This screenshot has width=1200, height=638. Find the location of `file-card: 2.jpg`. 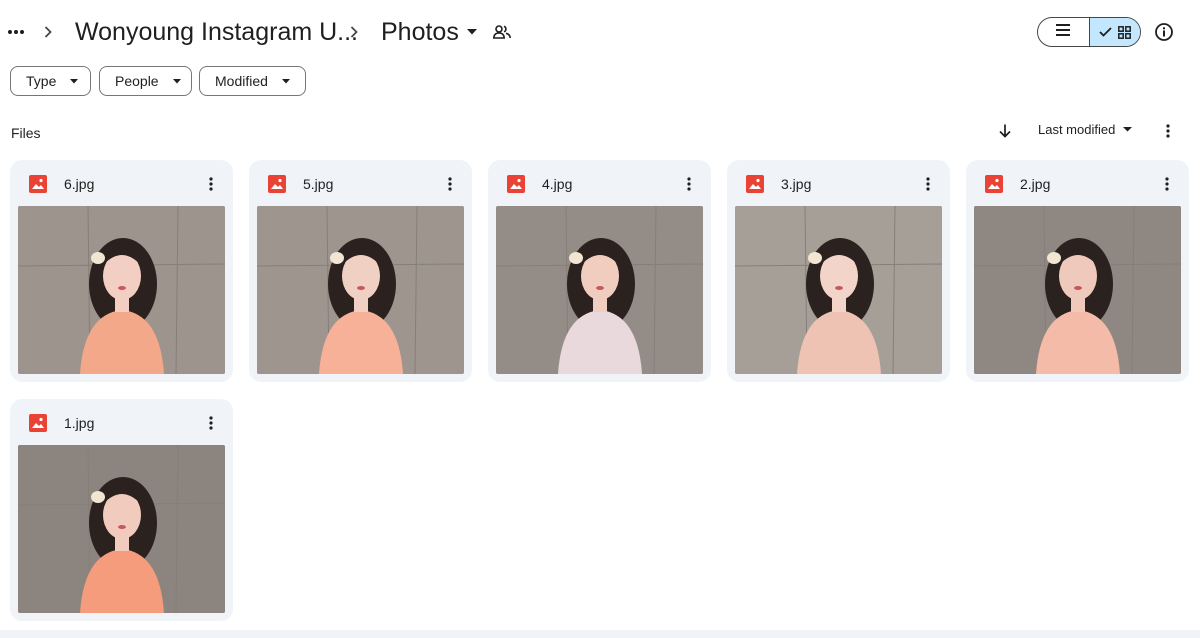

file-card: 2.jpg is located at coordinates (1077, 271).